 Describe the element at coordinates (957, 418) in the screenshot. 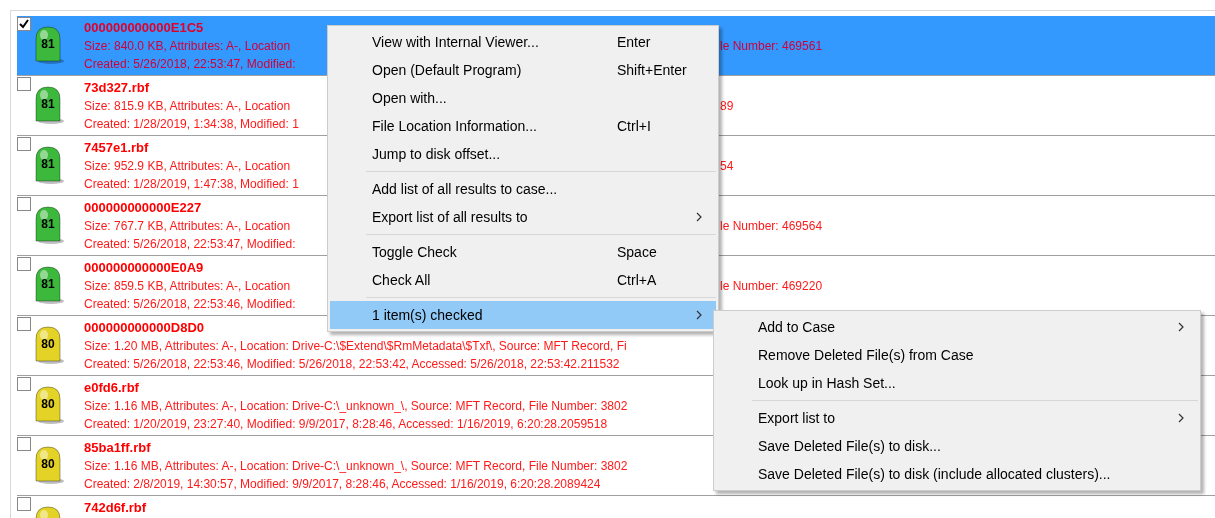

I see `menu-item: Export list to` at that location.